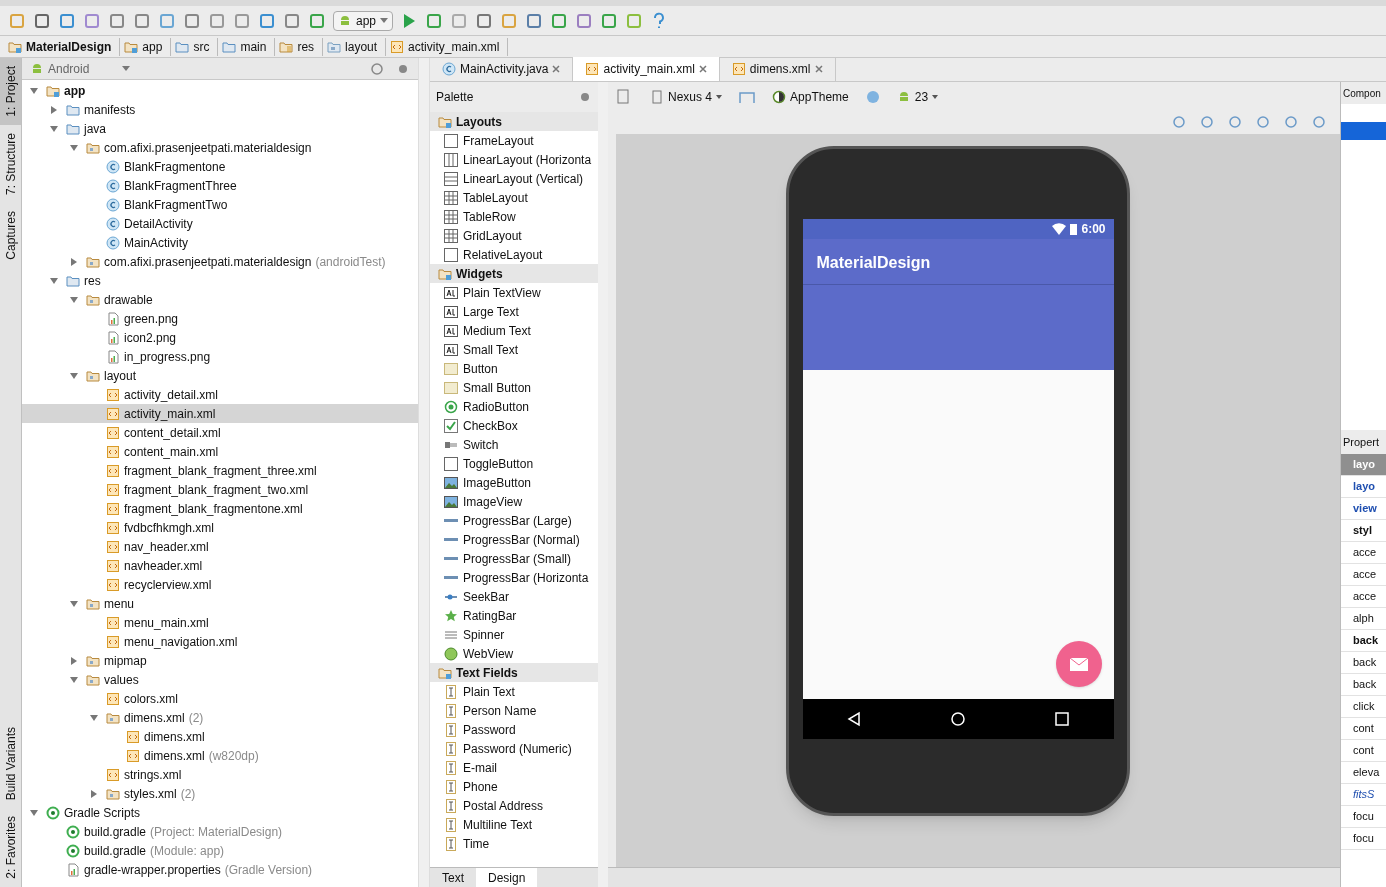 The width and height of the screenshot is (1386, 887). Describe the element at coordinates (514, 425) in the screenshot. I see `palette-item: CheckBox` at that location.